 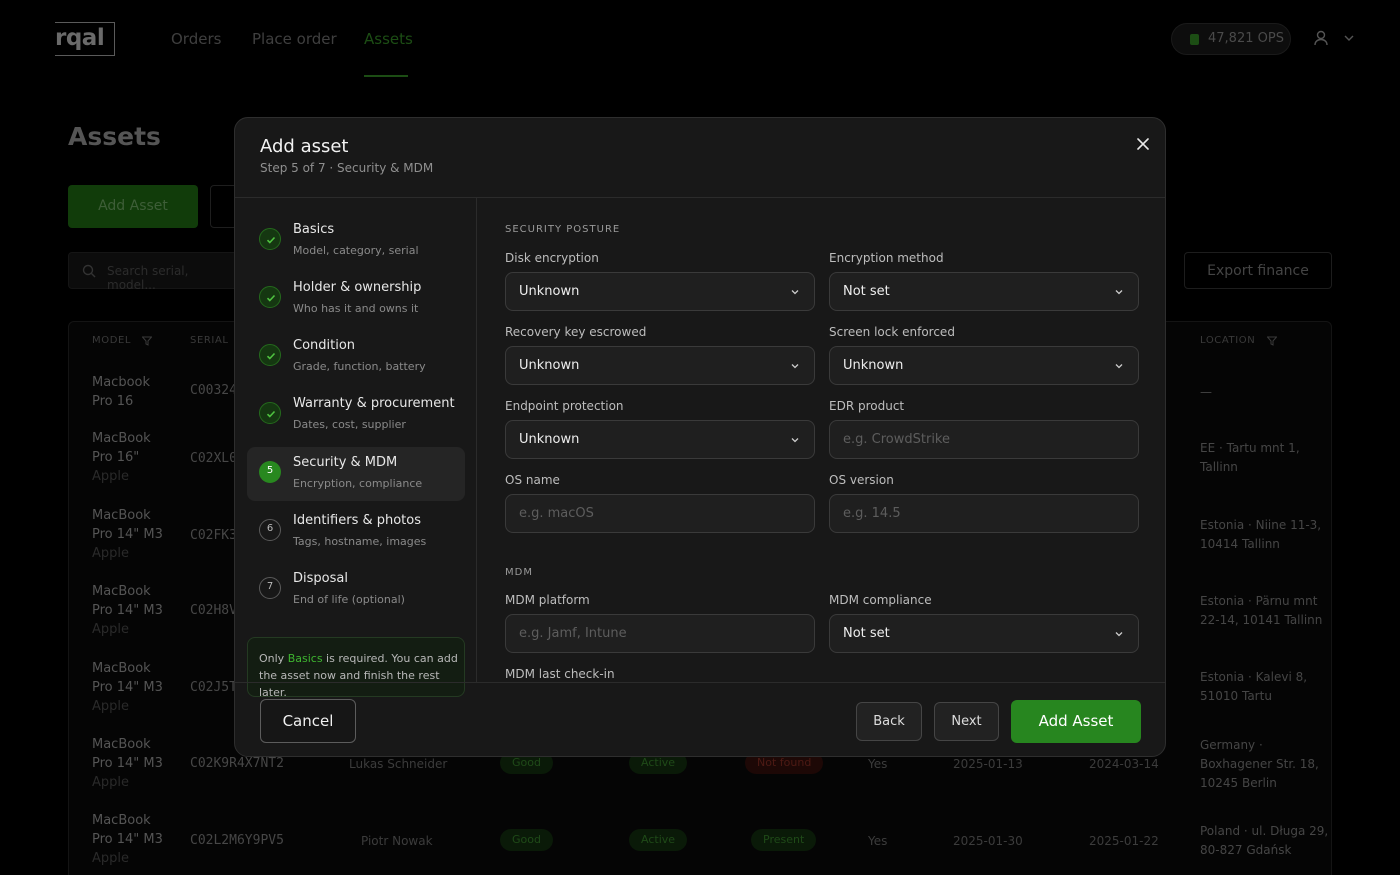 What do you see at coordinates (356, 241) in the screenshot?
I see `step-basics: Basics Model, category, serial` at bounding box center [356, 241].